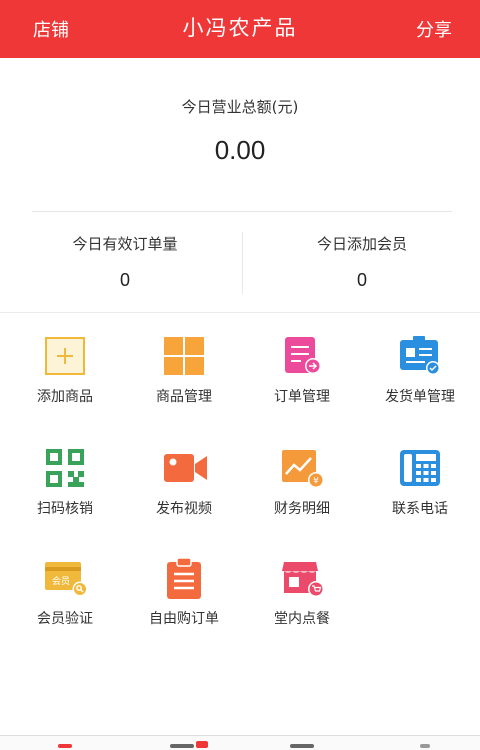 The image size is (480, 750). I want to click on messages-tab-icon, so click(302, 746).